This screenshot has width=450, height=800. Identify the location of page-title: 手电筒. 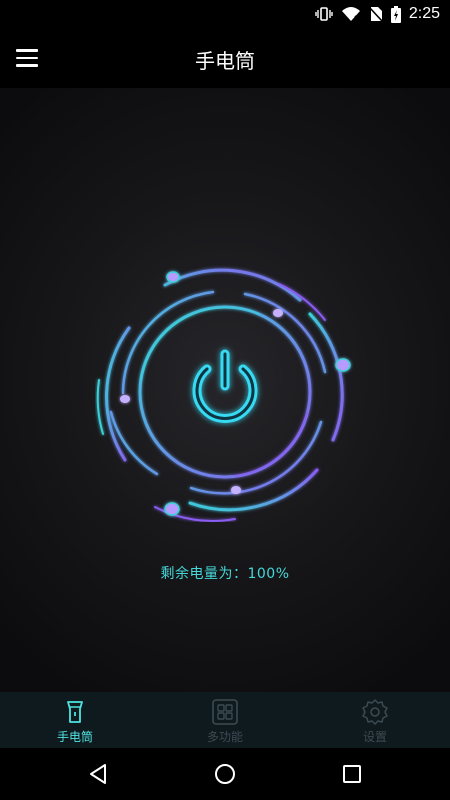
(225, 61).